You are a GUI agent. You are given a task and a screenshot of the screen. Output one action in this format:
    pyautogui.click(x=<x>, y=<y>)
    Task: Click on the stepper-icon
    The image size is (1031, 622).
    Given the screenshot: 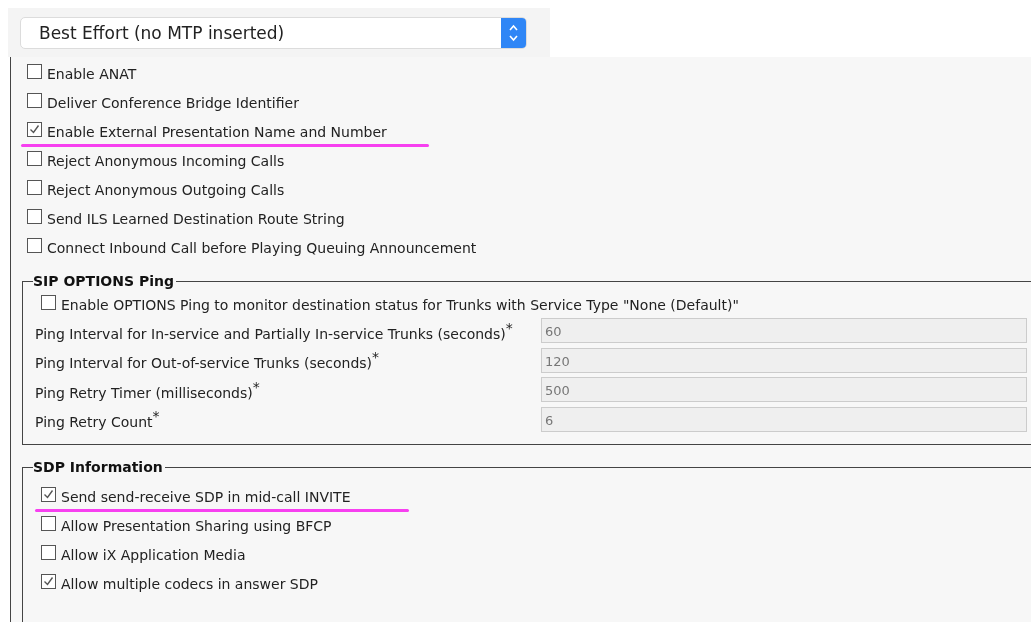 What is the action you would take?
    pyautogui.click(x=513, y=33)
    